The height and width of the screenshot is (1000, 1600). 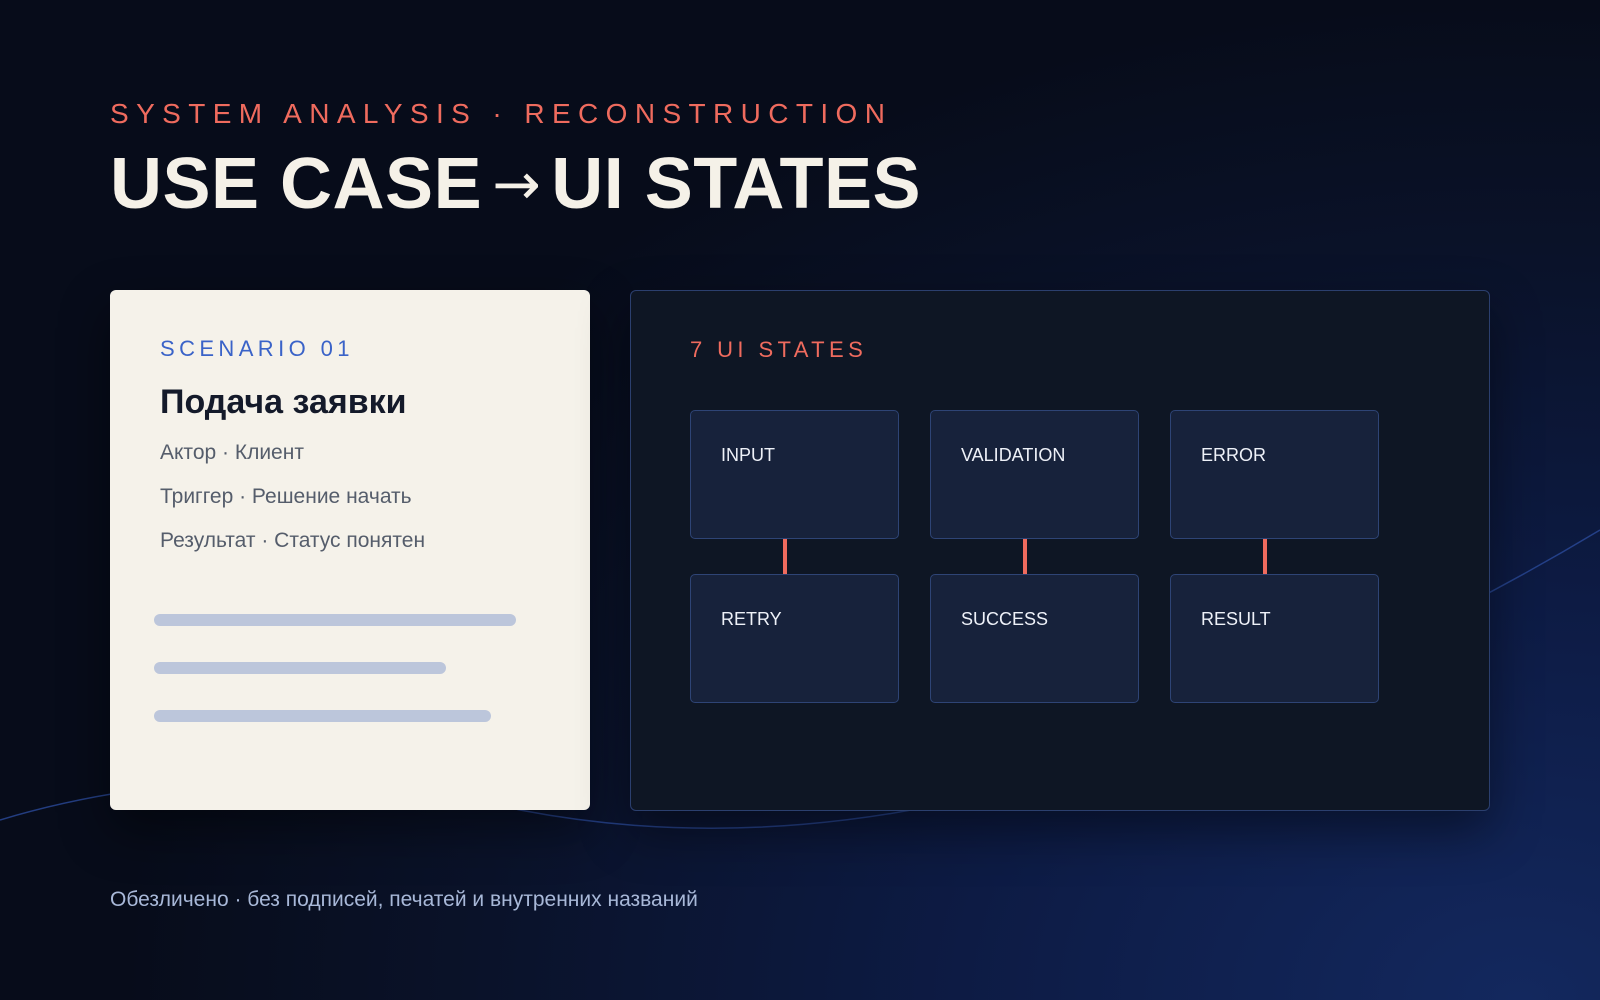 I want to click on state-label: ERROR, so click(x=1234, y=455).